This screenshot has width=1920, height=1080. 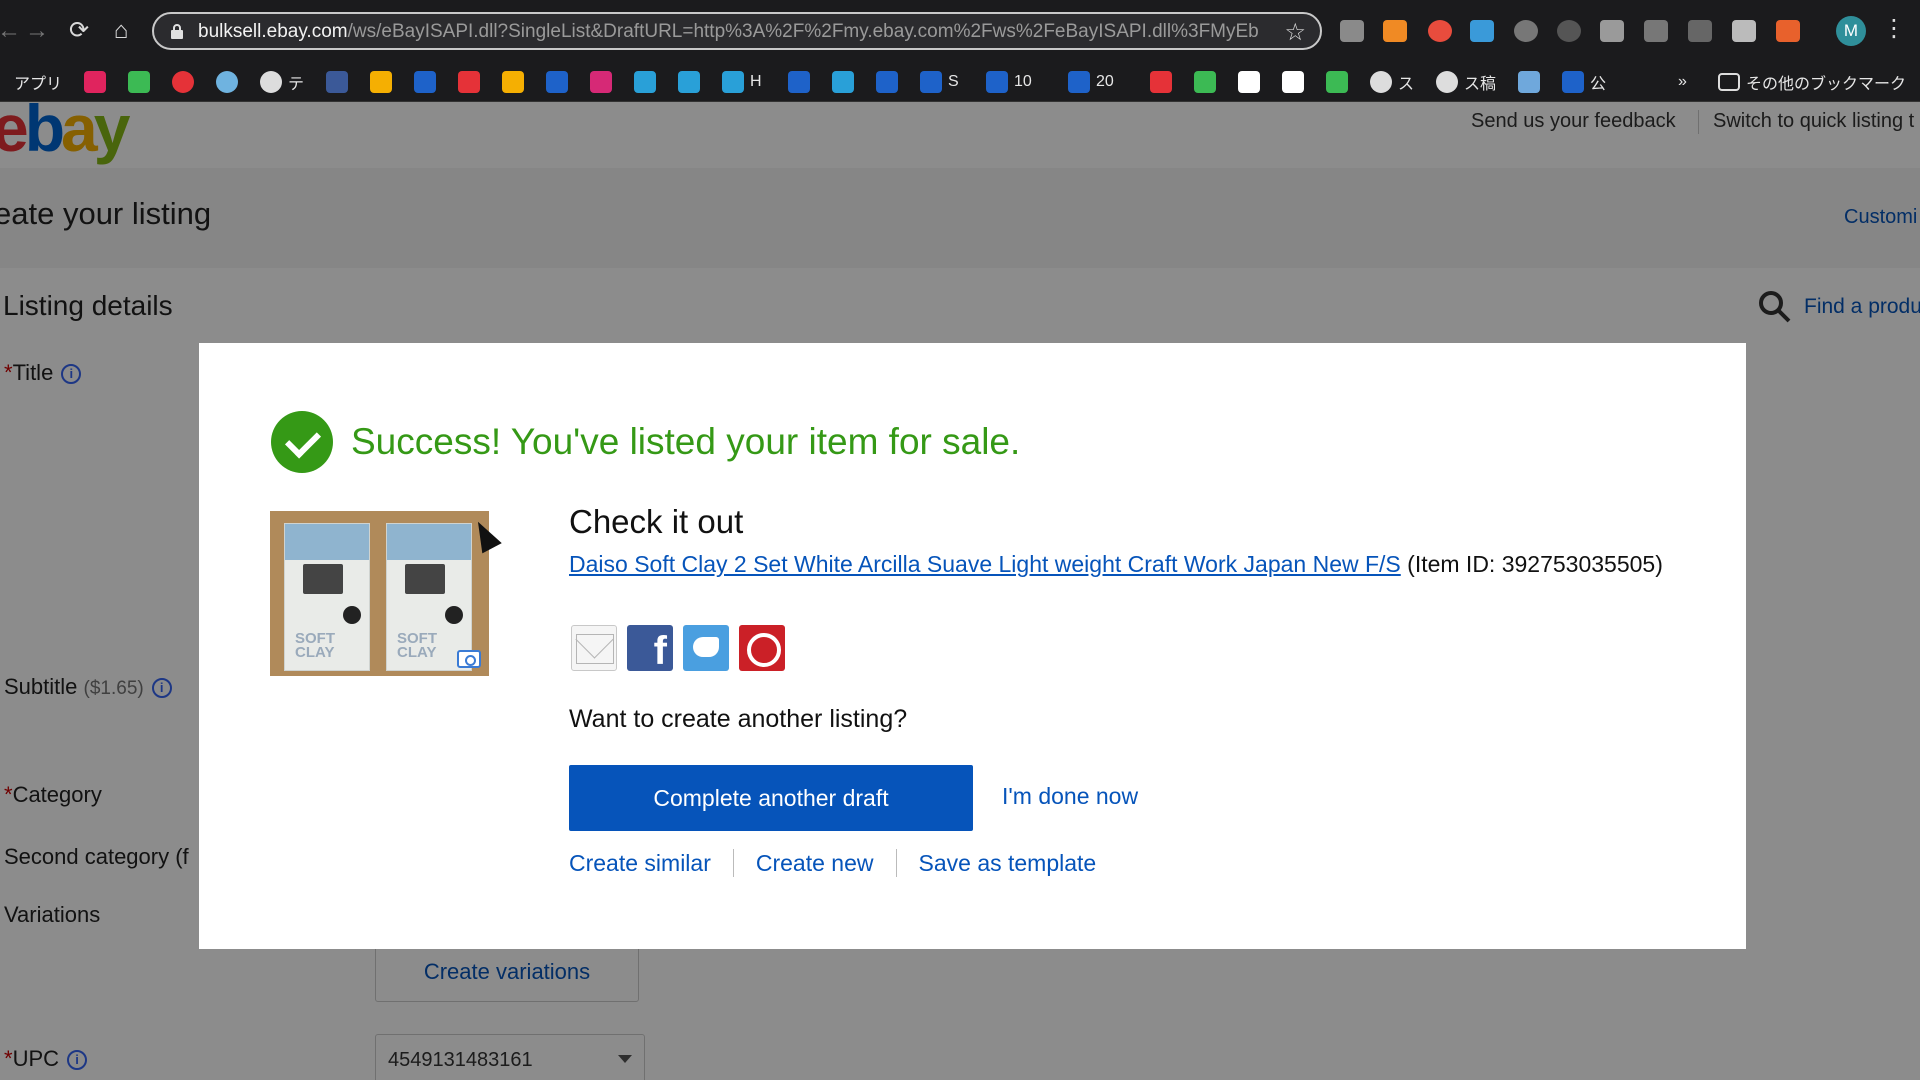 What do you see at coordinates (282, 82) in the screenshot?
I see `bookmark-item: テ` at bounding box center [282, 82].